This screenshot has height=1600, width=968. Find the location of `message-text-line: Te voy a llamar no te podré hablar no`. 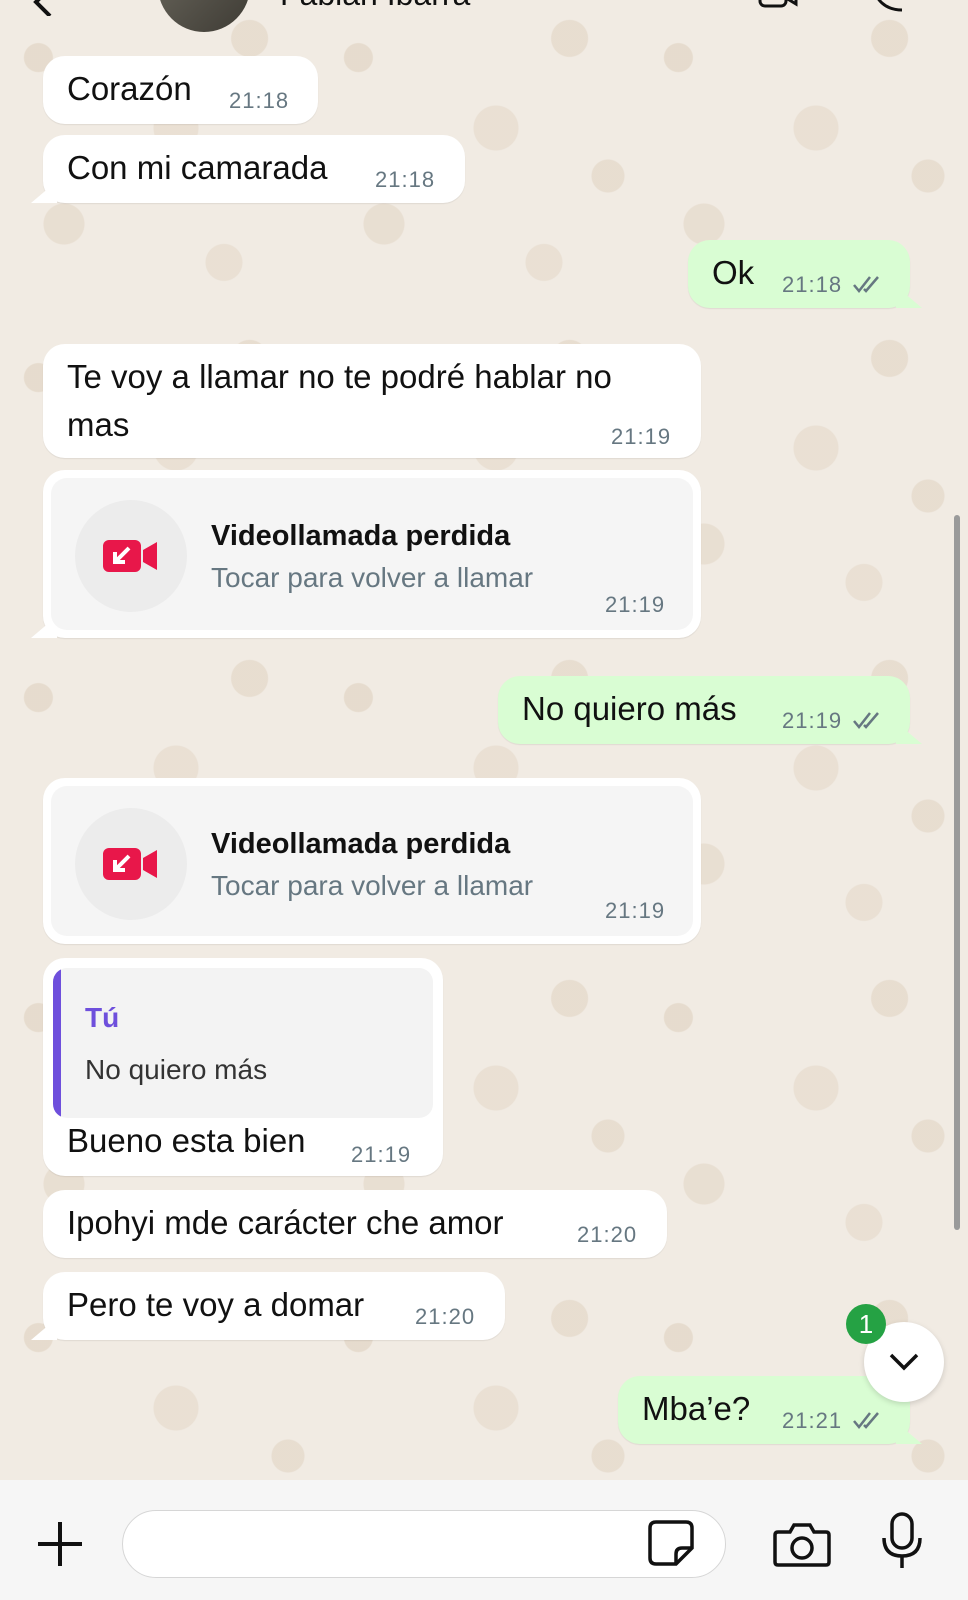

message-text-line: Te voy a llamar no te podré hablar no is located at coordinates (339, 376).